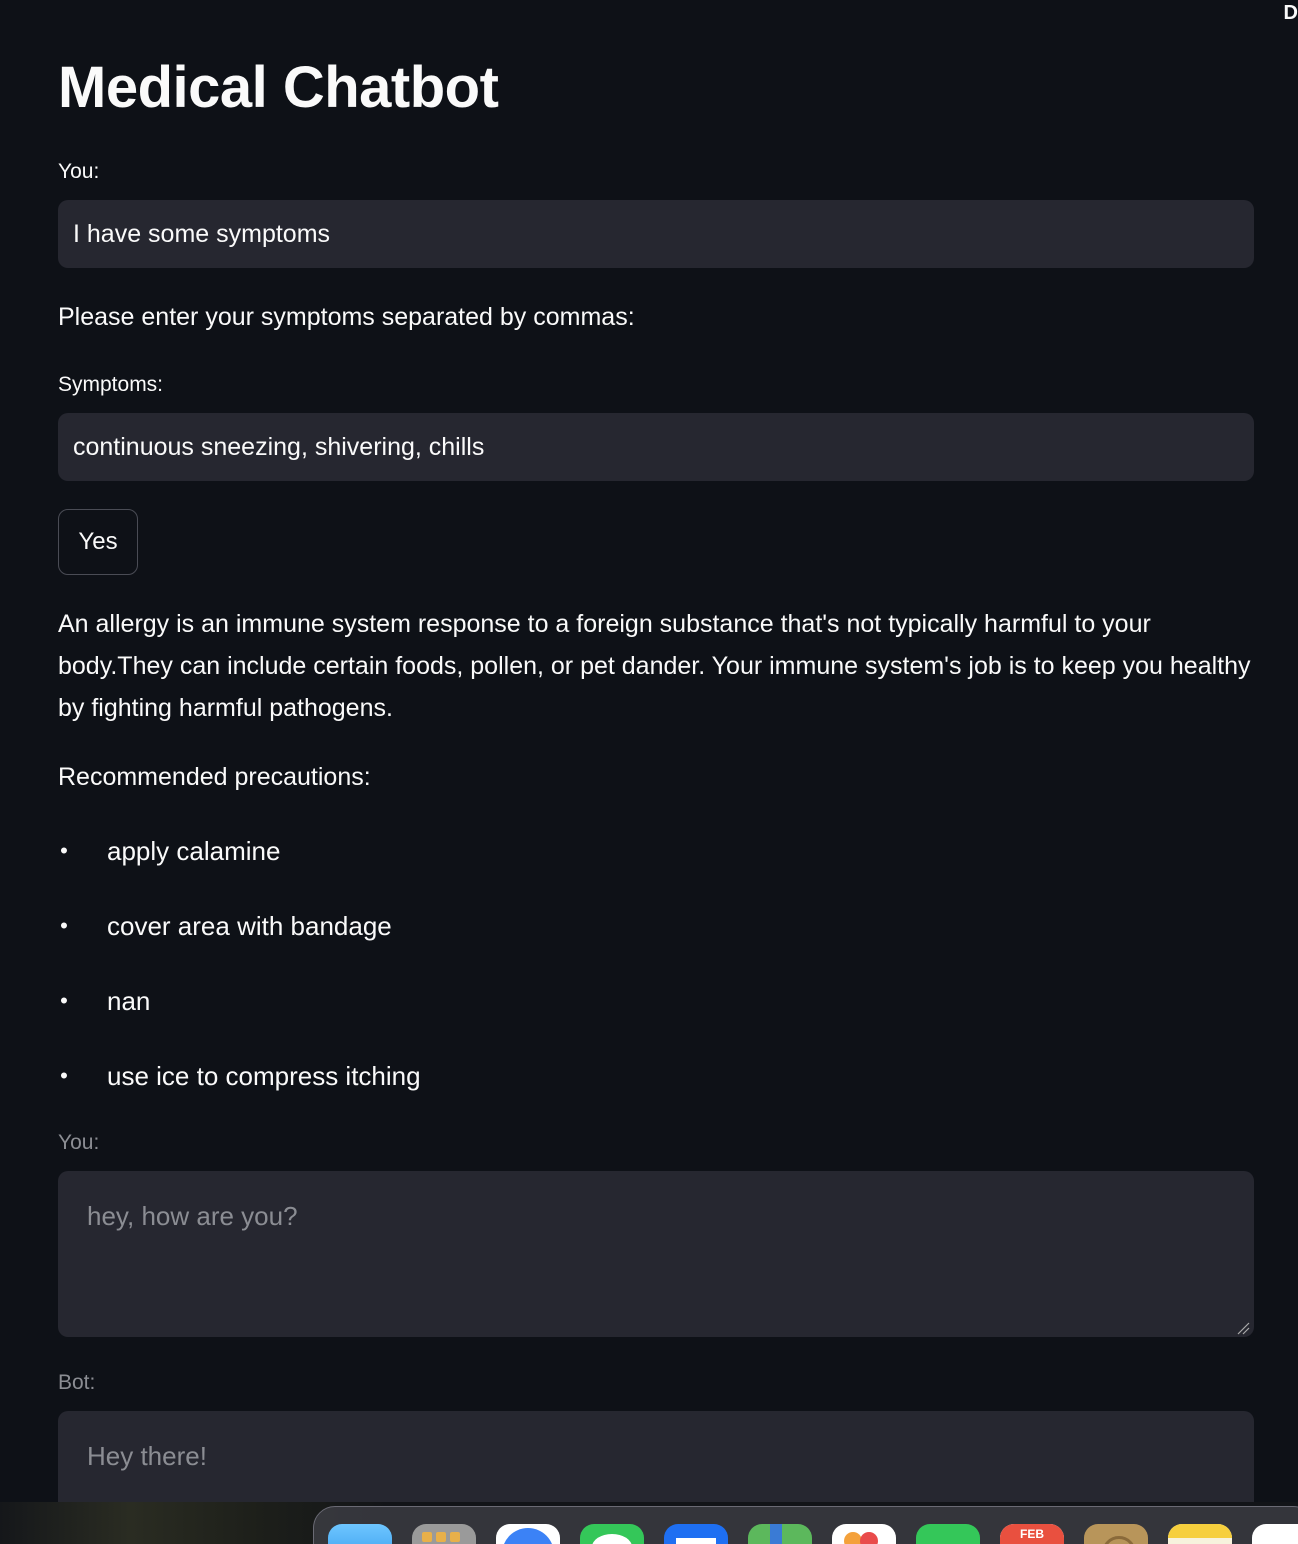 The width and height of the screenshot is (1298, 1544). What do you see at coordinates (98, 542) in the screenshot?
I see `yes-button: Yes` at bounding box center [98, 542].